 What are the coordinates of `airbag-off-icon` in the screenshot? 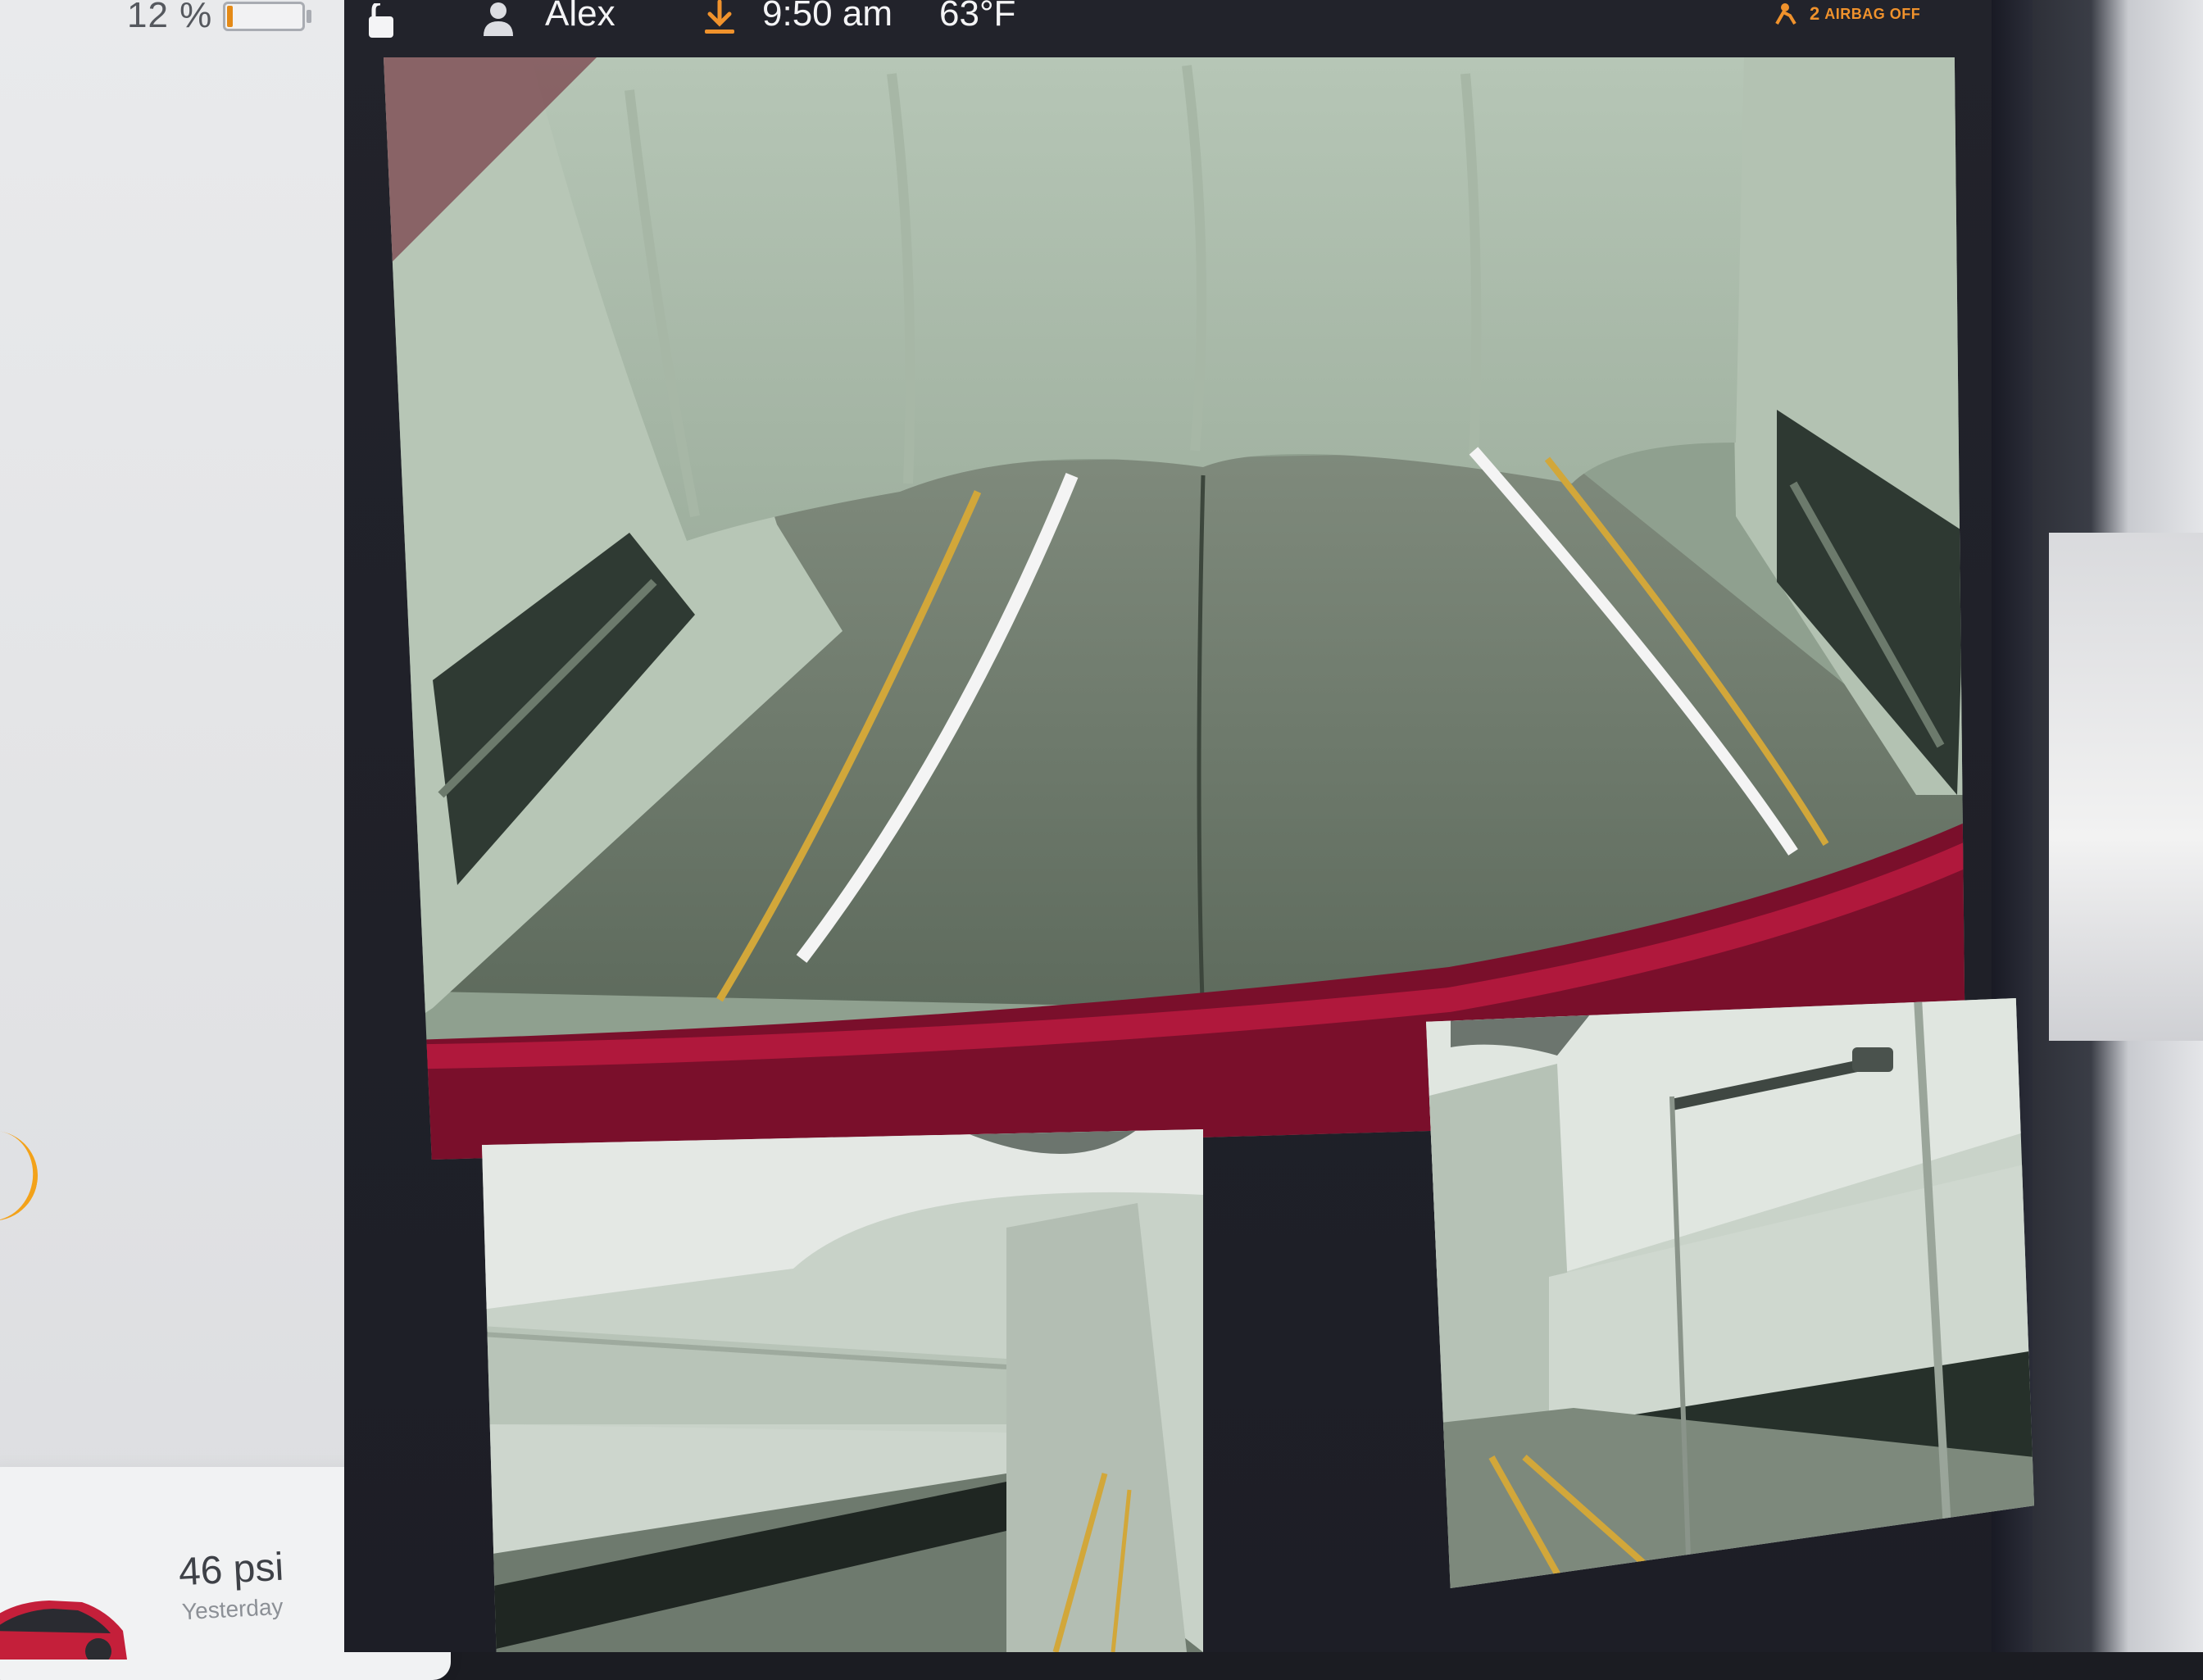 It's located at (1785, 14).